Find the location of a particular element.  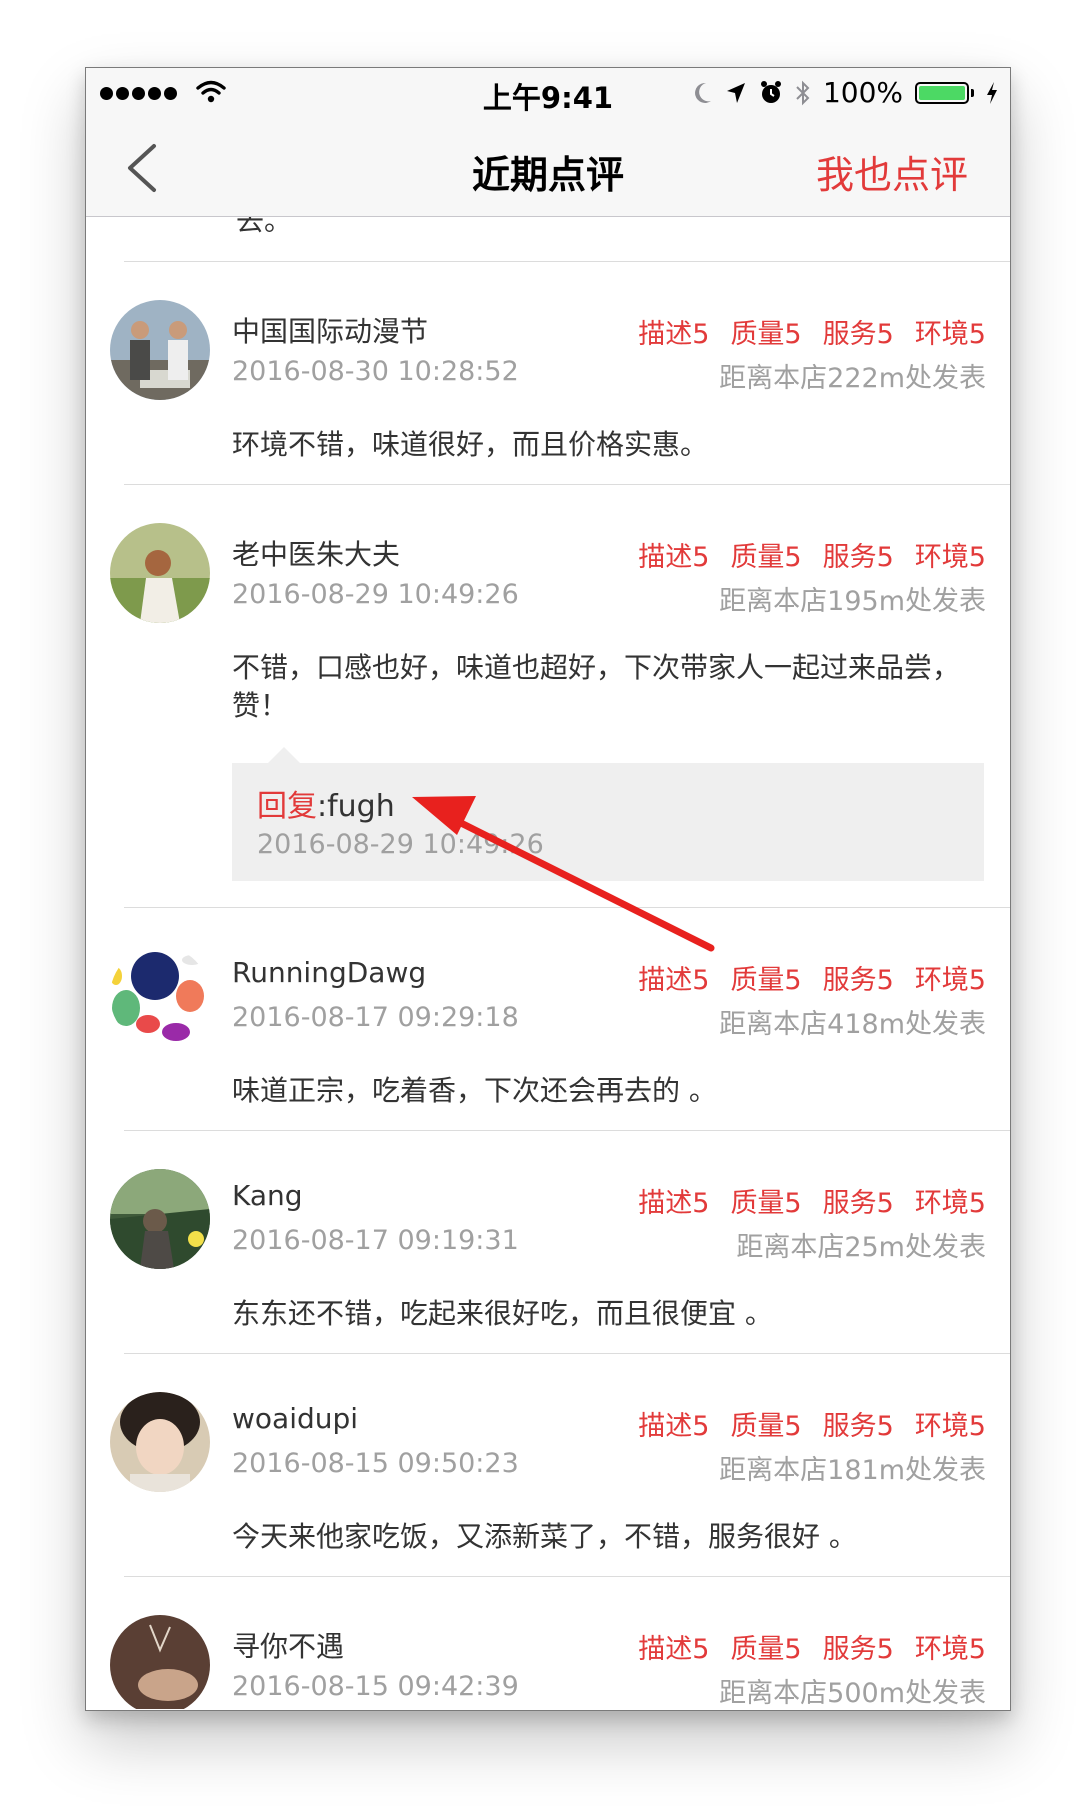

review-time: 2016-08-30 10:28:52 is located at coordinates (375, 371).